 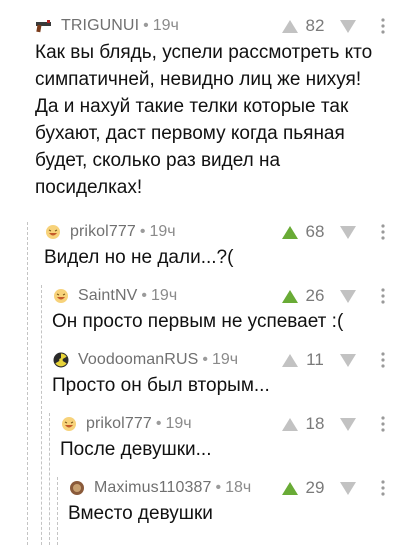 I want to click on comment-header: TRIGUNUI • 19ч, so click(x=107, y=26).